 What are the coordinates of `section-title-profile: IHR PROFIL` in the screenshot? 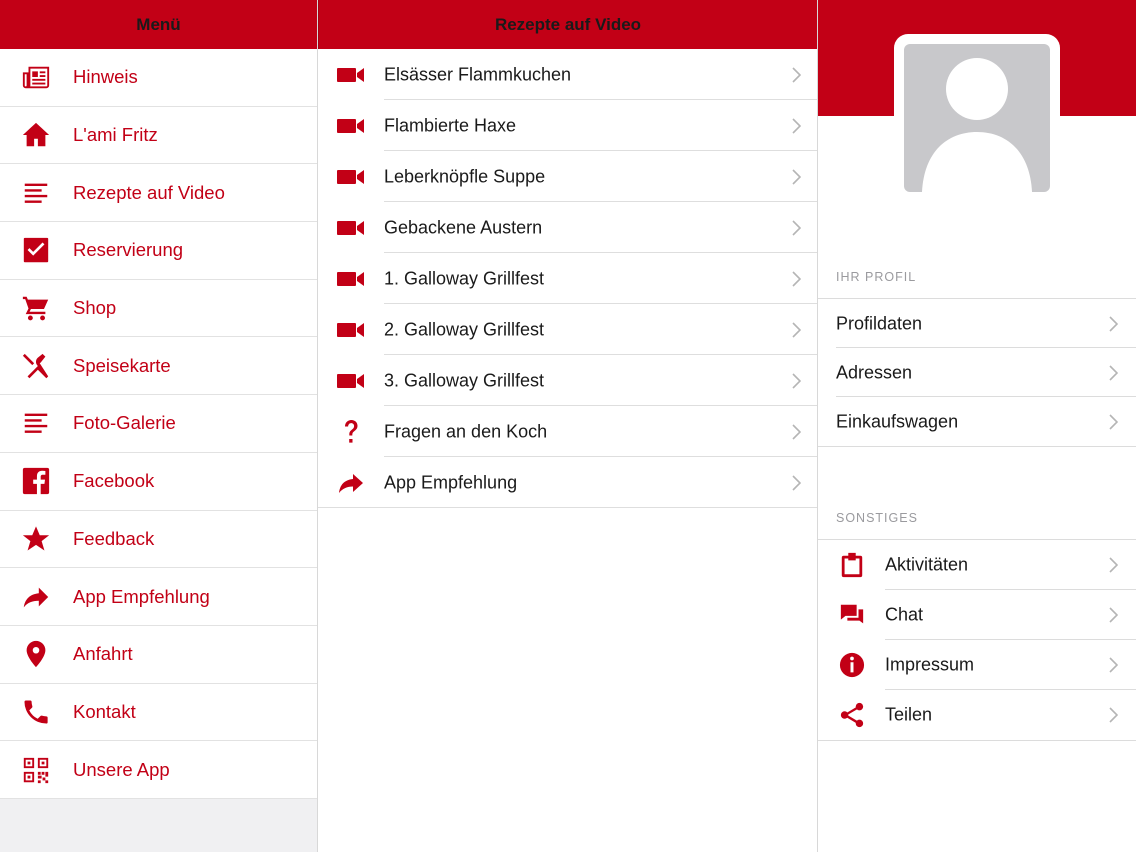 It's located at (876, 277).